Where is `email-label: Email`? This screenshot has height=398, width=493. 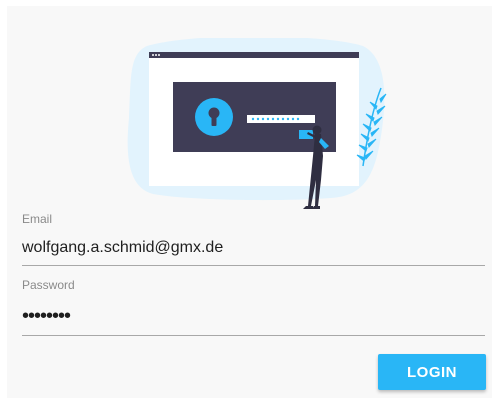 email-label: Email is located at coordinates (37, 219).